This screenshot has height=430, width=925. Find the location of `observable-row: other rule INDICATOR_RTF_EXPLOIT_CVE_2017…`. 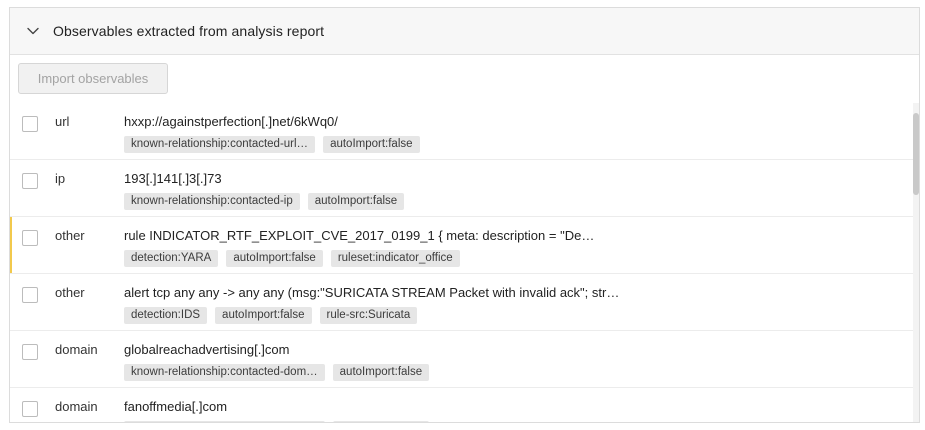

observable-row: other rule INDICATOR_RTF_EXPLOIT_CVE_2017… is located at coordinates (464, 245).